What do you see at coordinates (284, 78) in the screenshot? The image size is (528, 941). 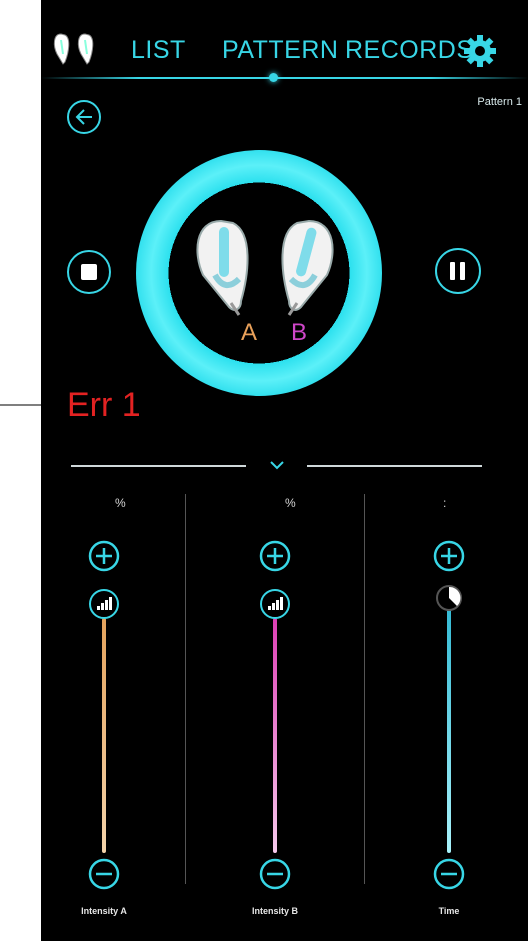 I see `nav-underline` at bounding box center [284, 78].